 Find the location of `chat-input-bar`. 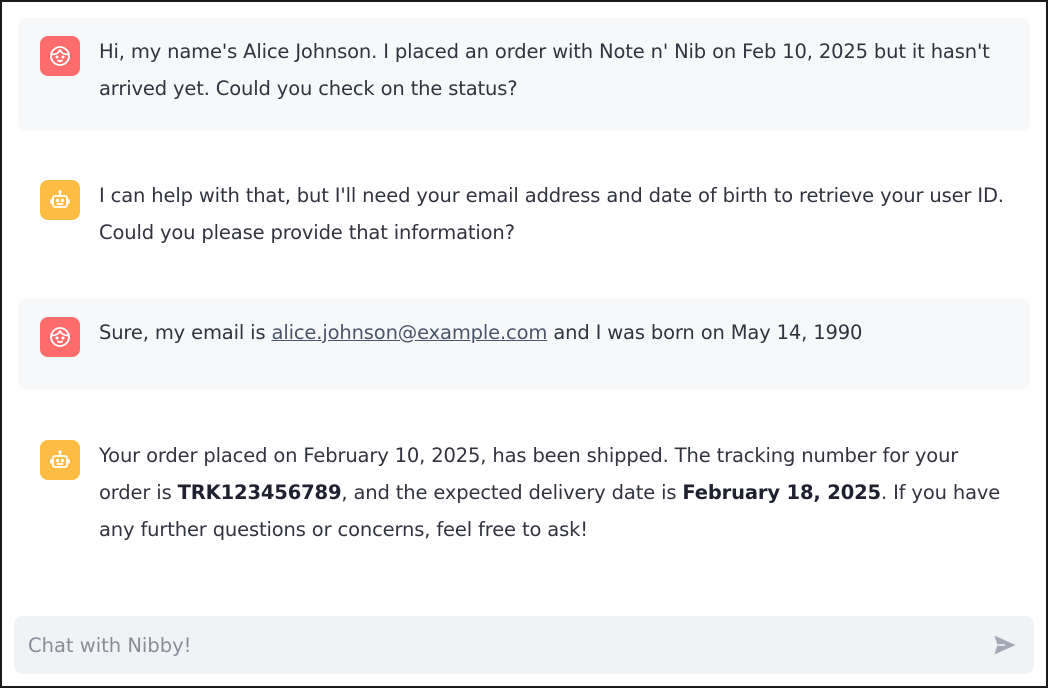

chat-input-bar is located at coordinates (524, 645).